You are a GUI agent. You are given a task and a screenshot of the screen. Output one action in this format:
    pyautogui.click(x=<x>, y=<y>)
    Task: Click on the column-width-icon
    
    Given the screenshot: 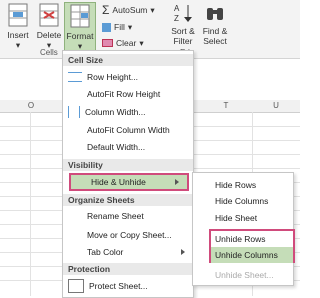 What is the action you would take?
    pyautogui.click(x=74, y=112)
    